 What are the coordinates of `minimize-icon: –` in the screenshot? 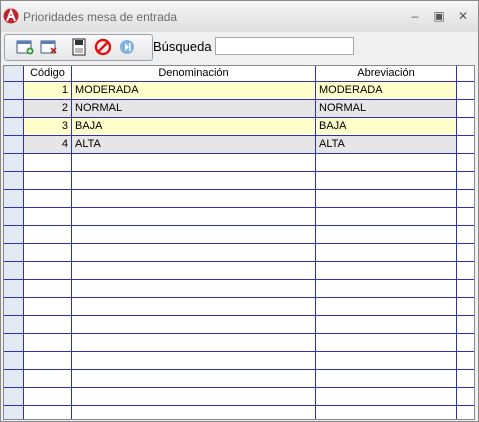 It's located at (415, 16).